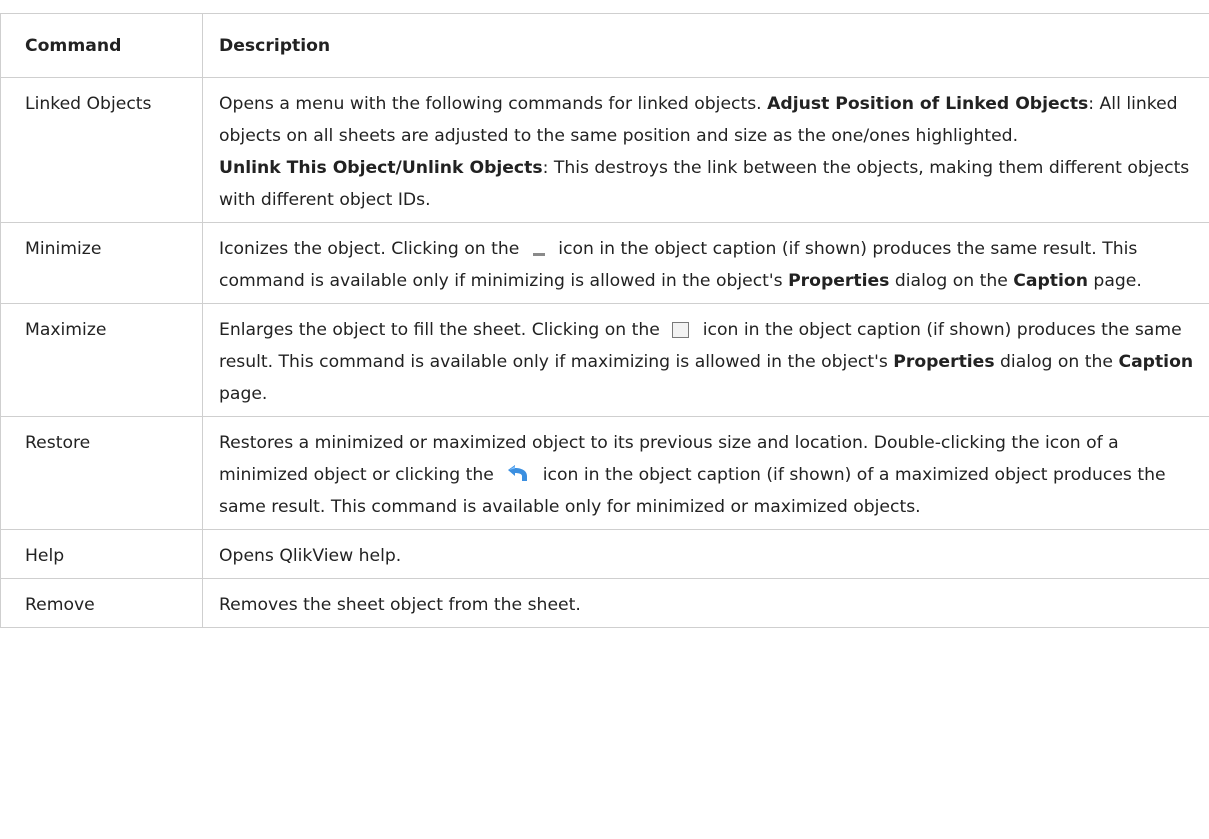 The width and height of the screenshot is (1209, 839). I want to click on description-cell: Removes the sheet object from the sheet., so click(705, 603).